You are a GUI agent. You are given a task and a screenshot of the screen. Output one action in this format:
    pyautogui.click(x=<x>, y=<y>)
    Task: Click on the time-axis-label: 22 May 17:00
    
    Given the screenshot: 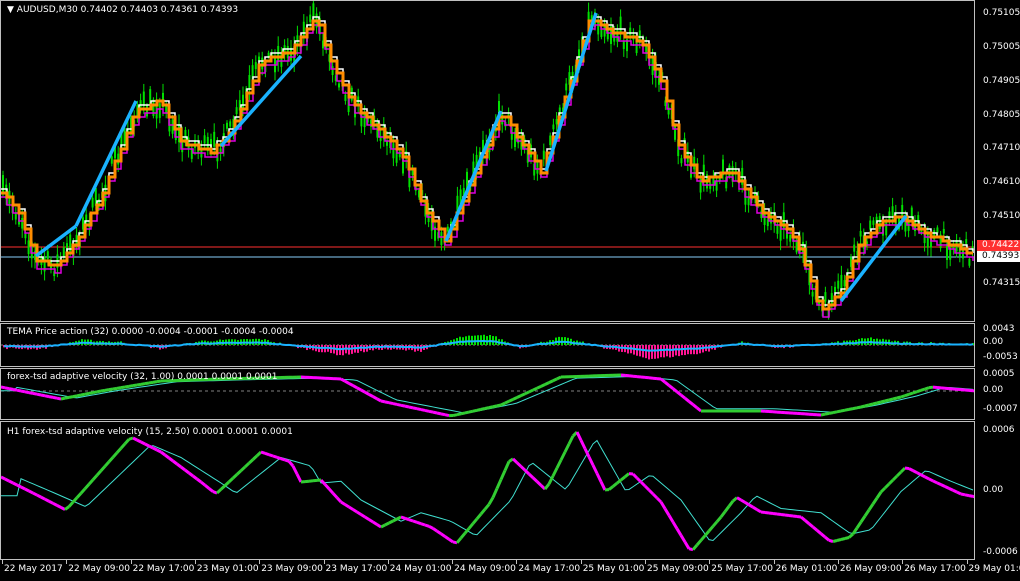 What is the action you would take?
    pyautogui.click(x=163, y=569)
    